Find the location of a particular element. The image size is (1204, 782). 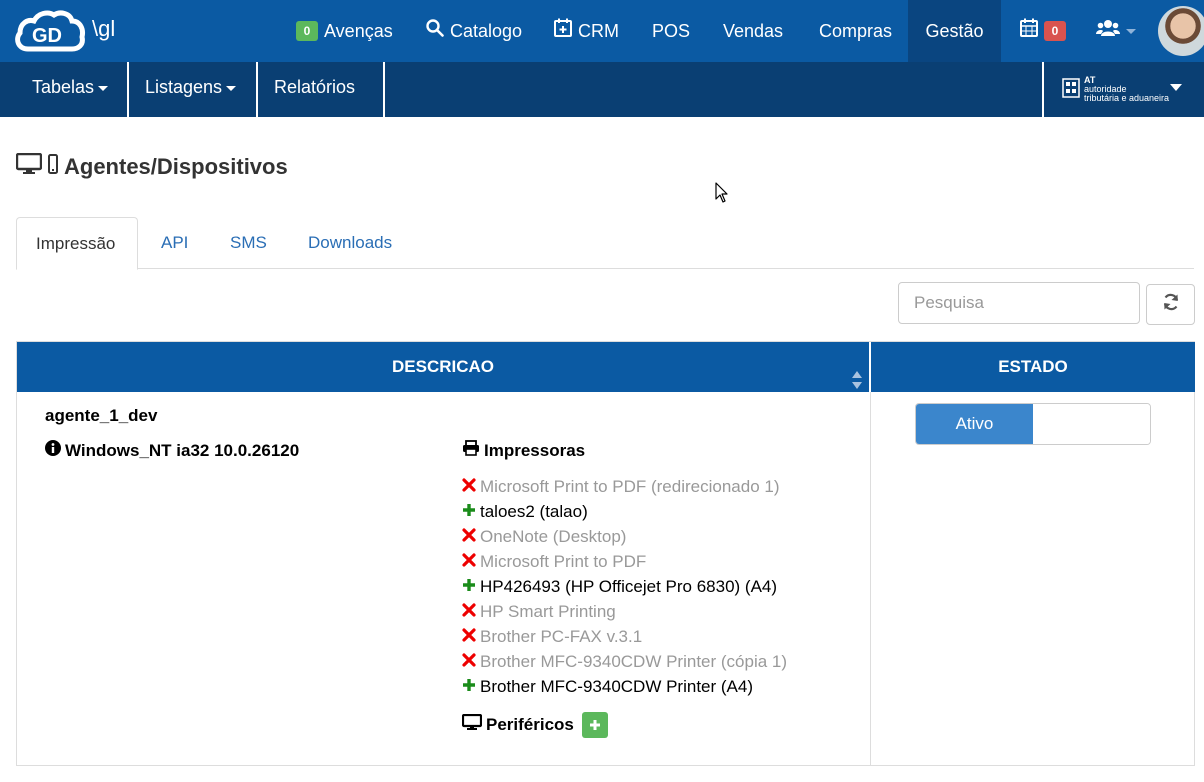

menu-tabelas-label: Tabelas is located at coordinates (63, 87).